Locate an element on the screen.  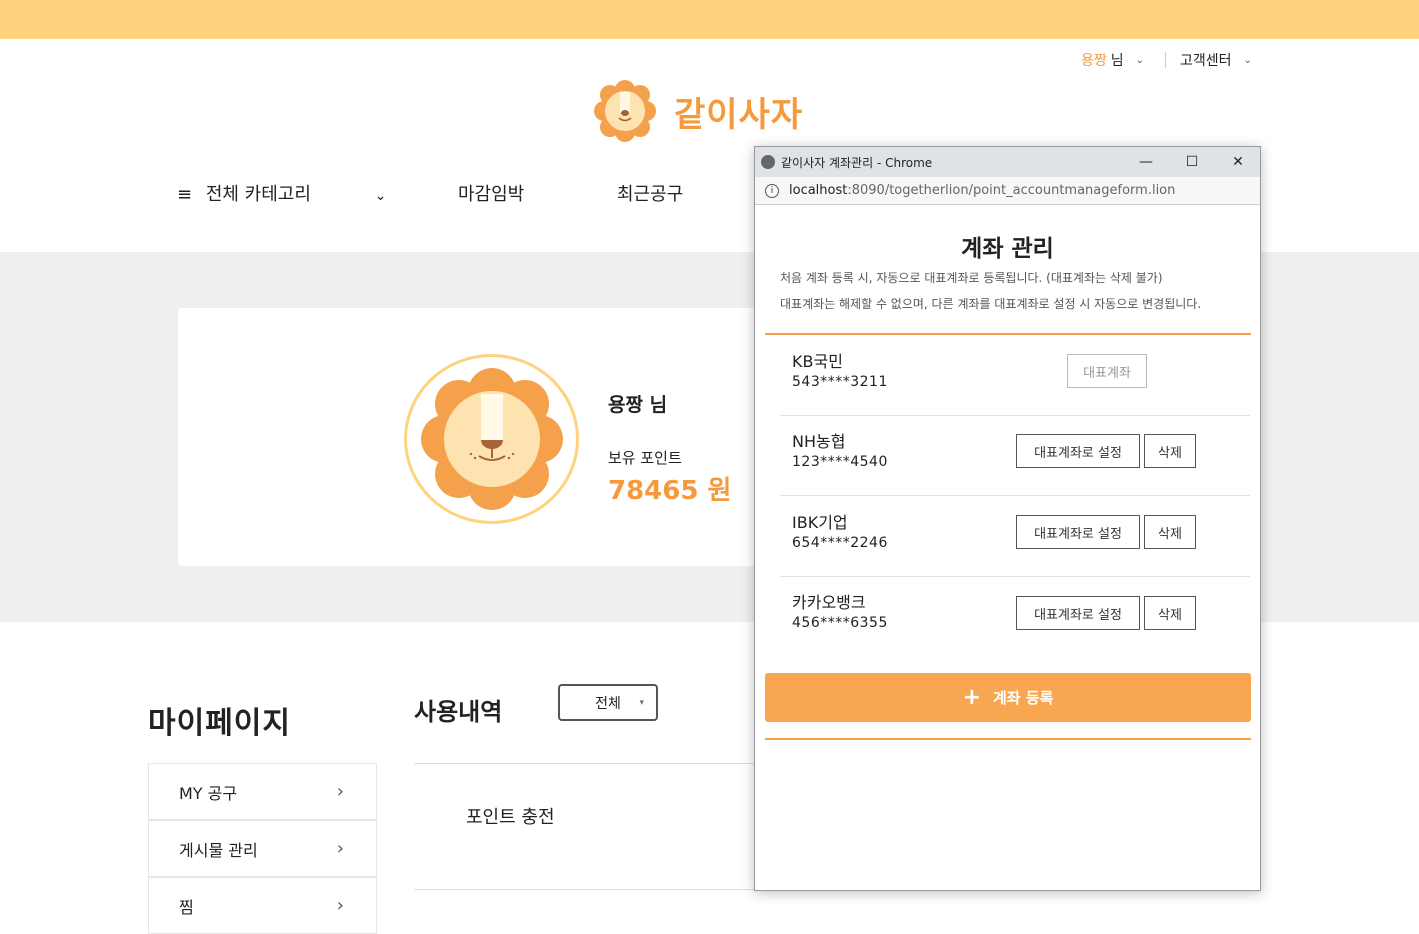
sidebar-item-label: 찜 is located at coordinates (186, 907).